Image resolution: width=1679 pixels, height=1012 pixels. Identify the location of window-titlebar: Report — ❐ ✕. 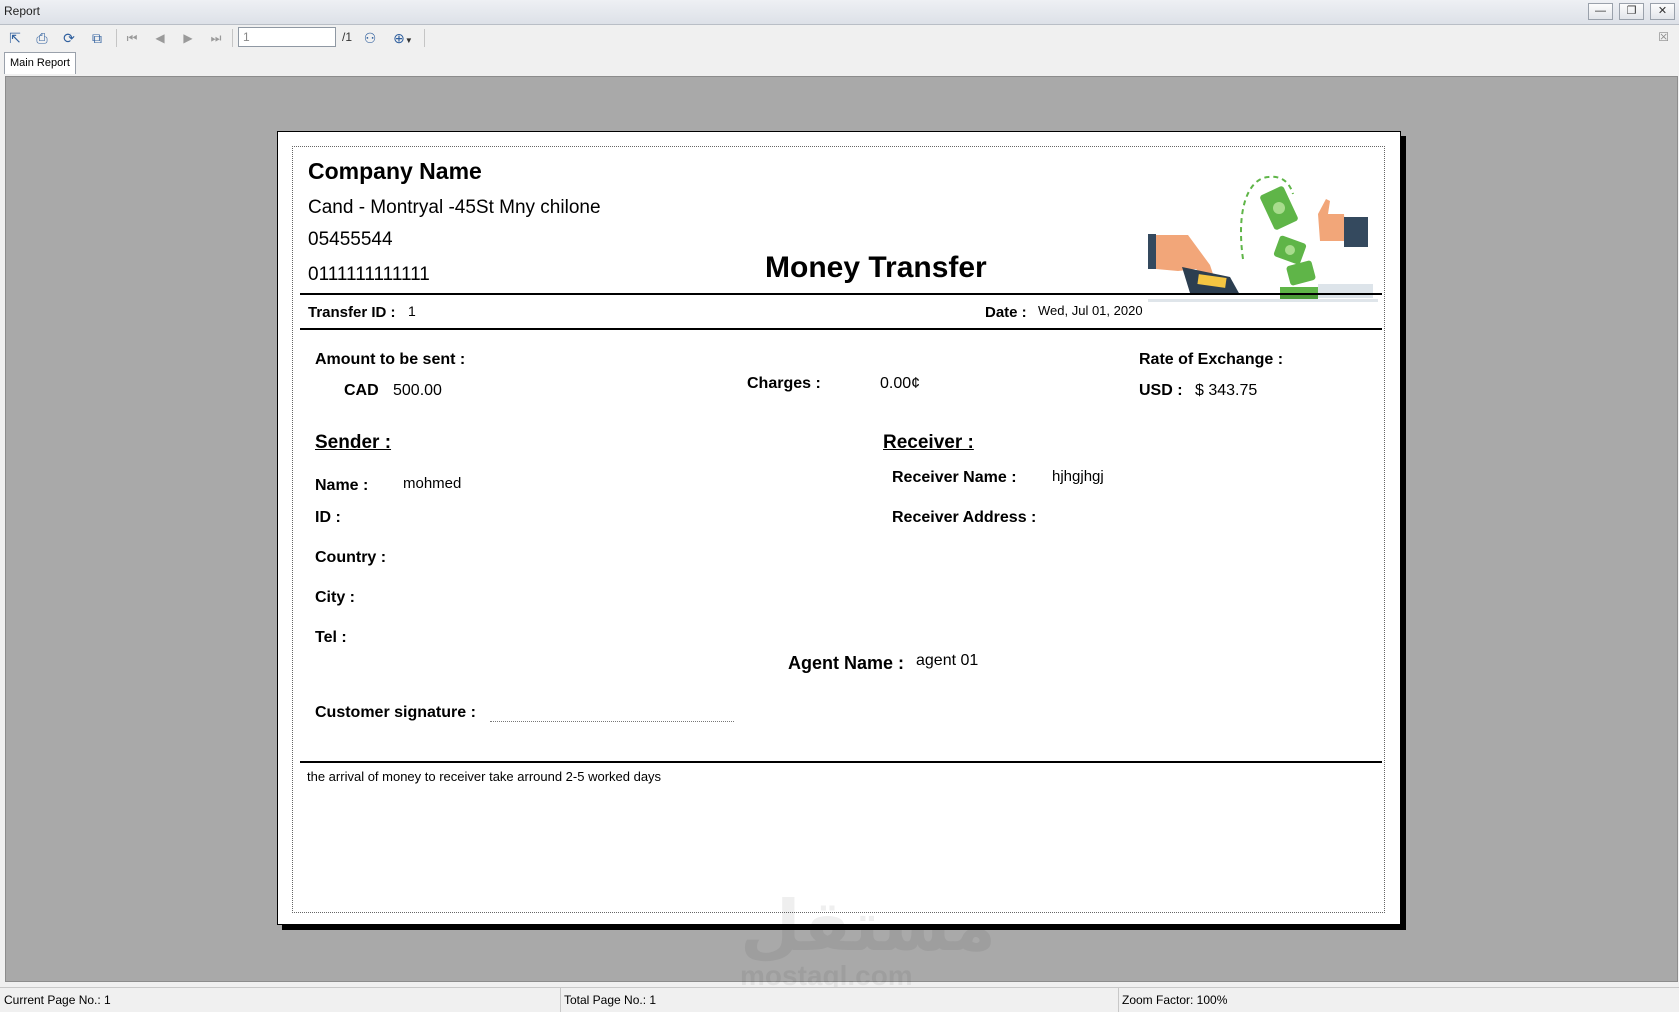
(839, 12).